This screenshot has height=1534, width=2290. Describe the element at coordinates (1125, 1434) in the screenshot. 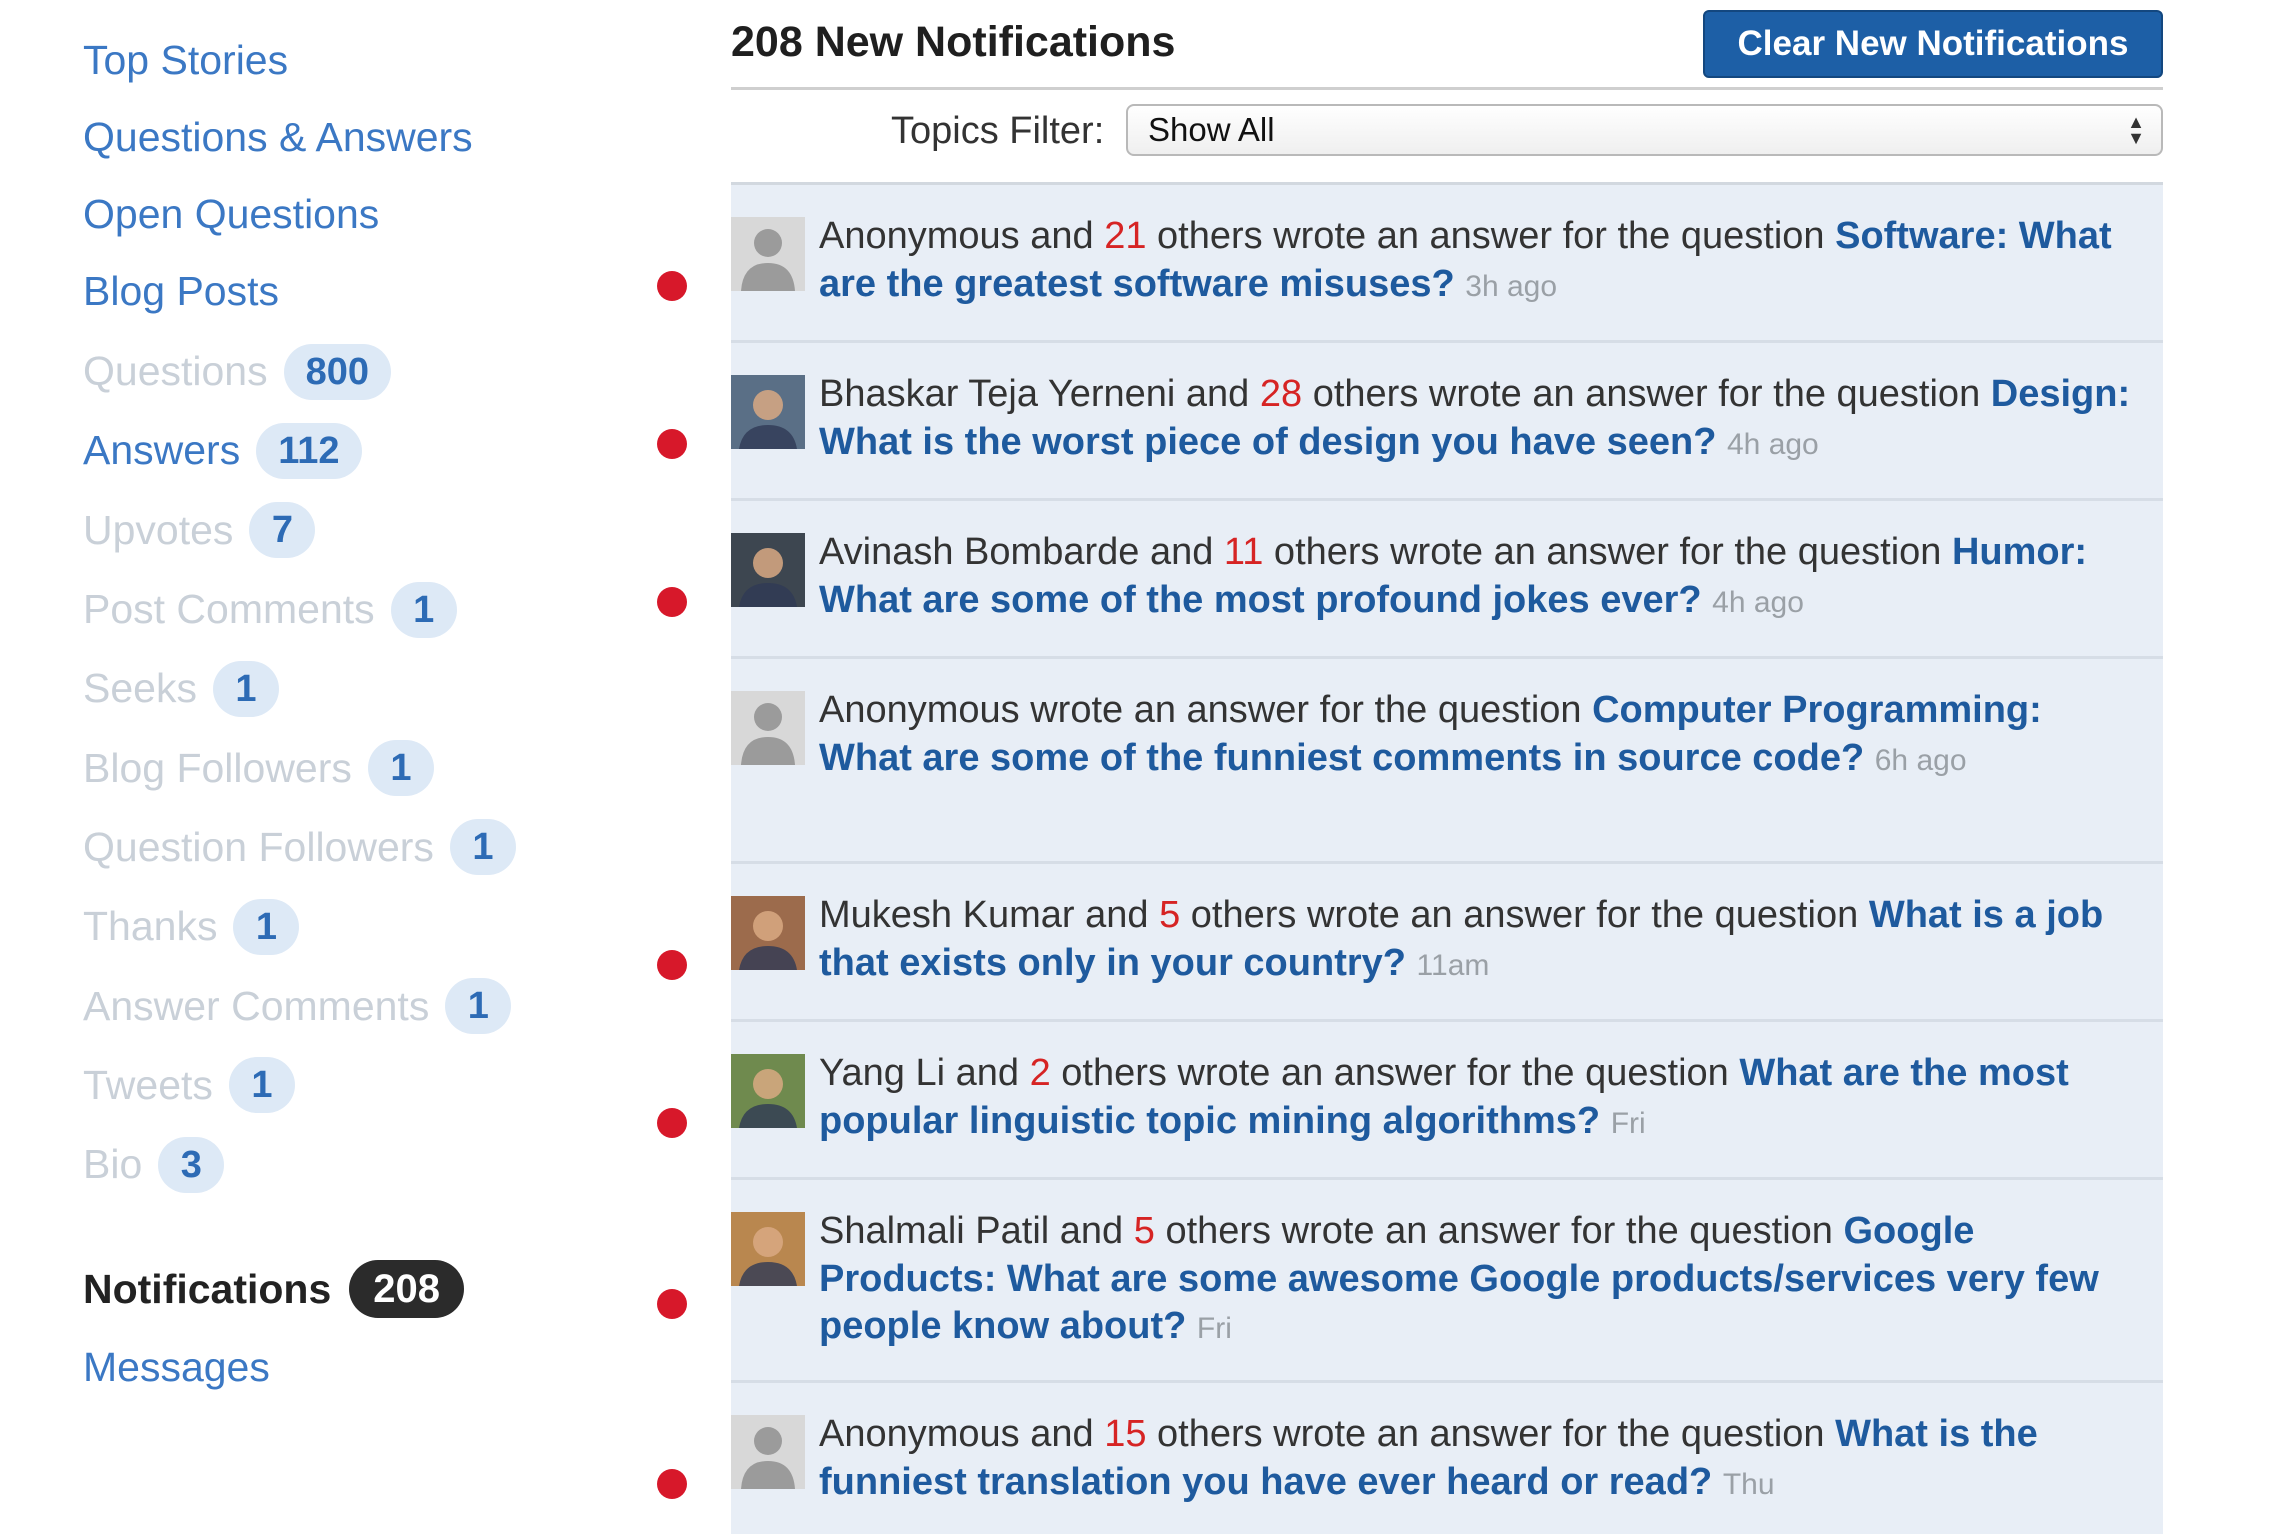

I see `others-count: 15` at that location.